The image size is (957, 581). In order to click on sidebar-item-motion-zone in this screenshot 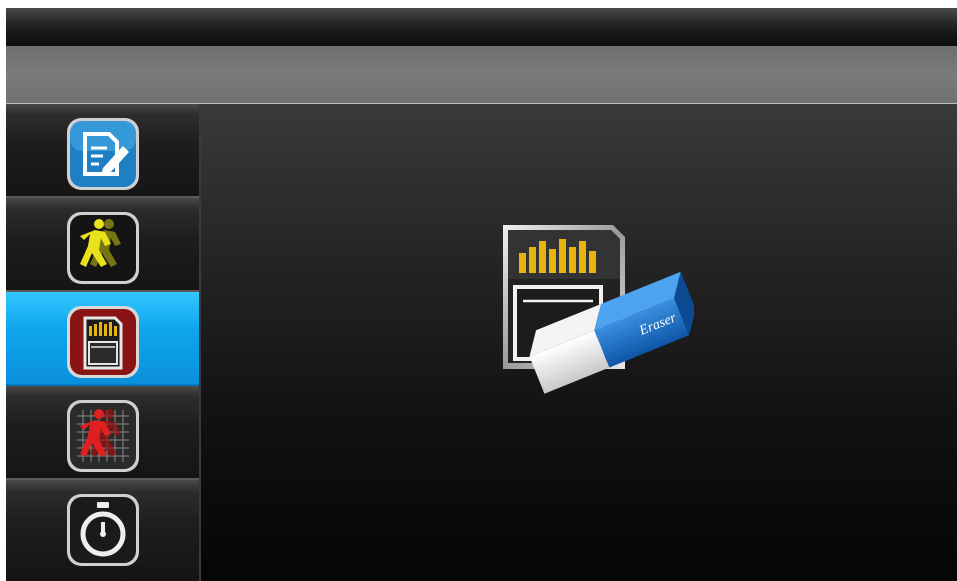, I will do `click(102, 433)`.